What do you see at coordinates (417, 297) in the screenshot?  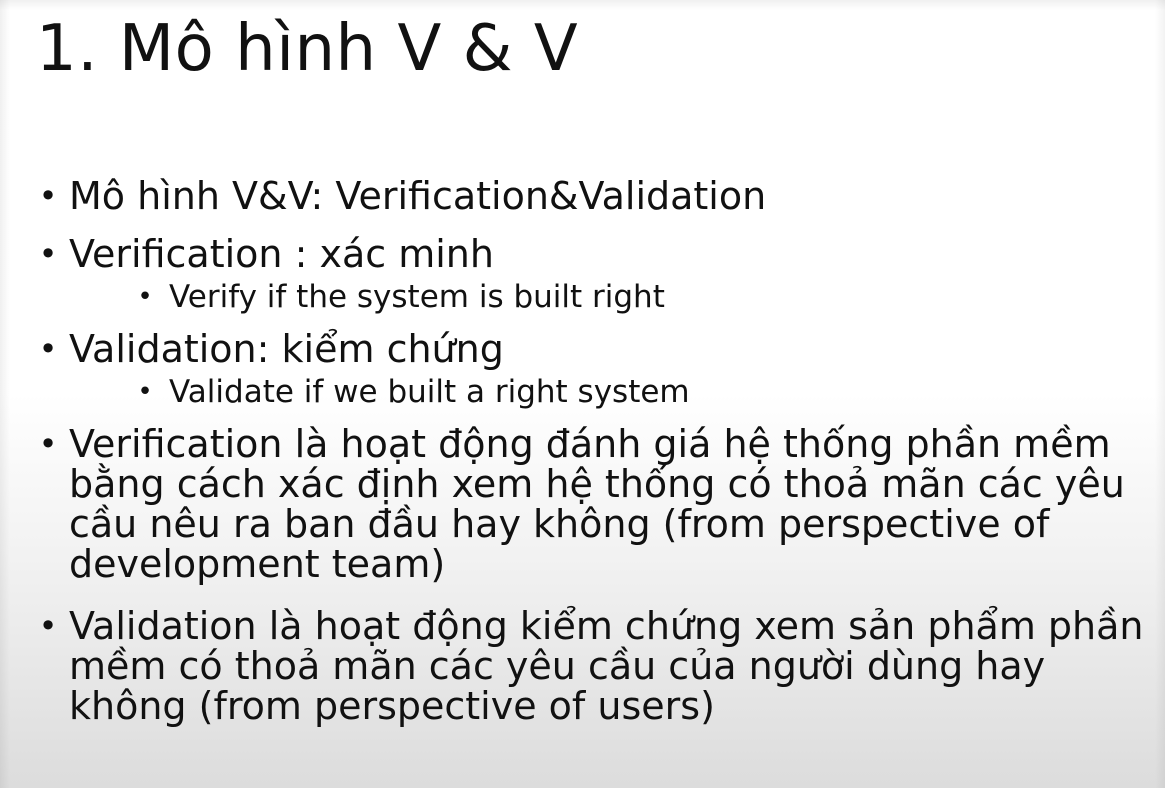 I see `sub-bullet-text: Verify if the system is built right` at bounding box center [417, 297].